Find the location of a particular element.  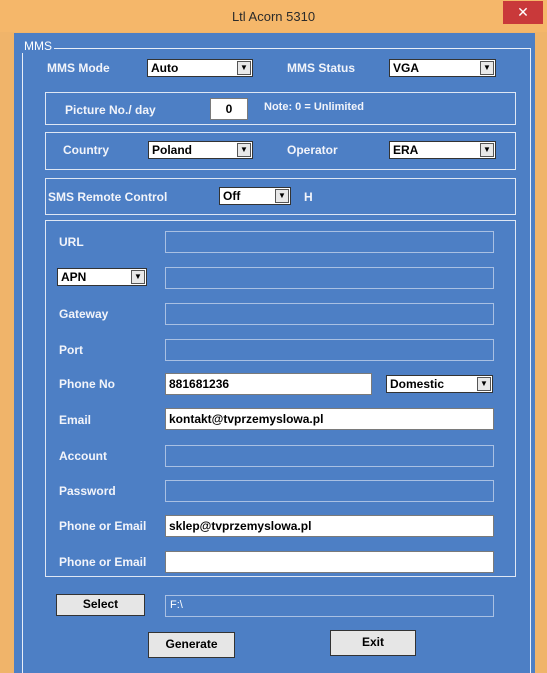

port-input is located at coordinates (329, 350).